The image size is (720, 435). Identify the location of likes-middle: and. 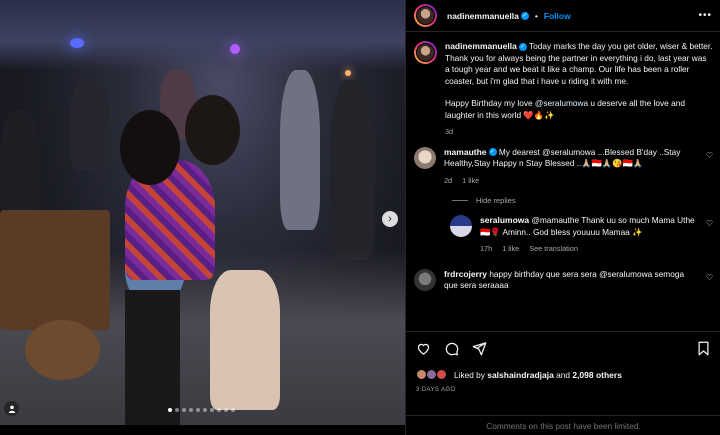
(563, 374).